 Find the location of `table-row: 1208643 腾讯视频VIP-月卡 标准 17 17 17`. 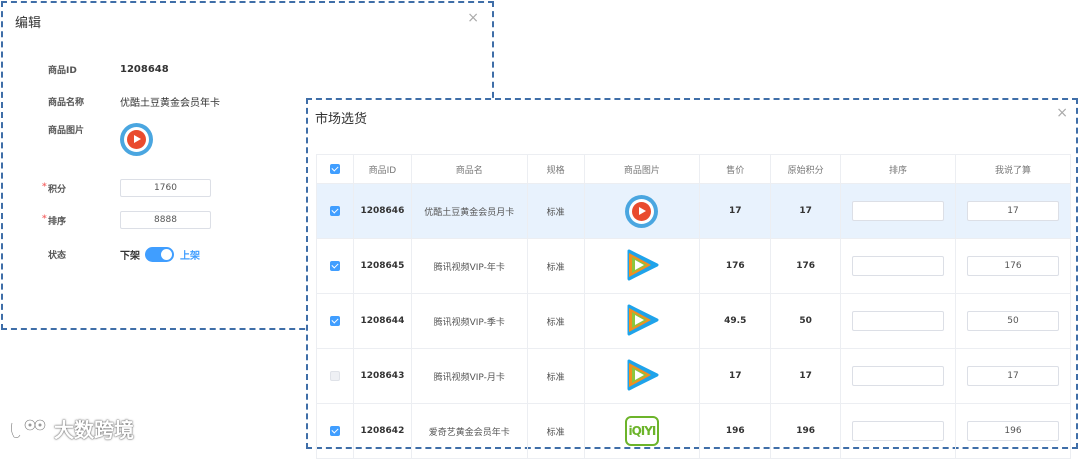

table-row: 1208643 腾讯视频VIP-月卡 标准 17 17 17 is located at coordinates (693, 376).